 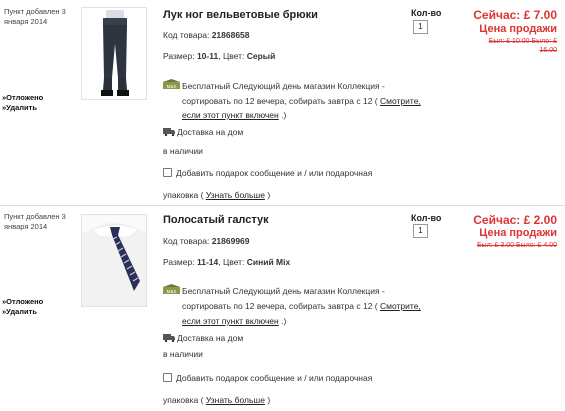 What do you see at coordinates (548, 50) in the screenshot?
I see `price-was-2: 16.00` at bounding box center [548, 50].